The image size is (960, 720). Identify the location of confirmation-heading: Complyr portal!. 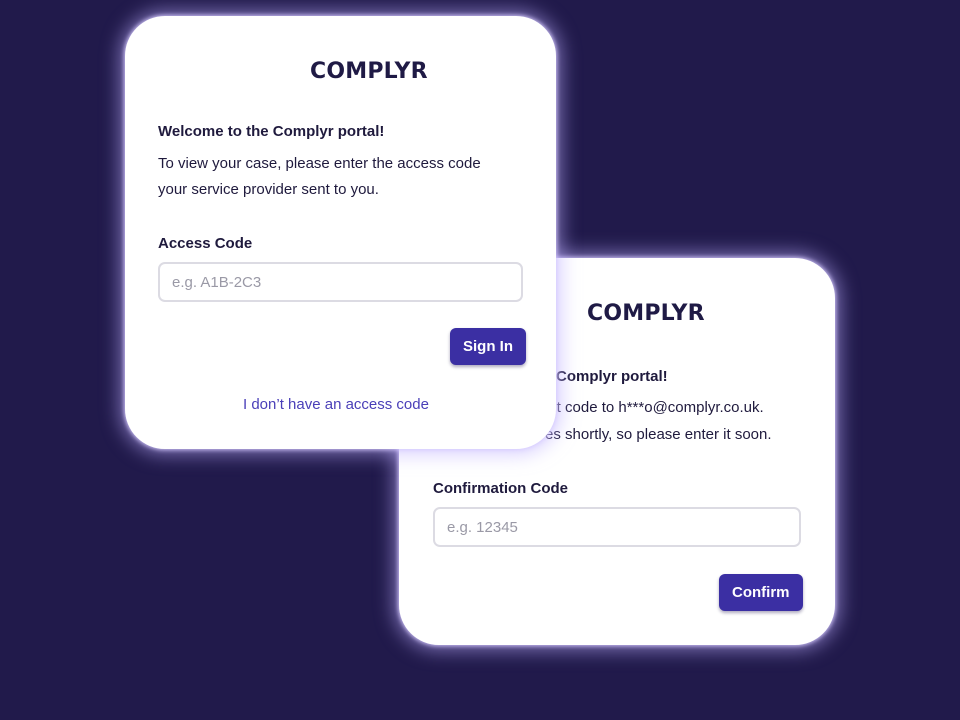
(612, 376).